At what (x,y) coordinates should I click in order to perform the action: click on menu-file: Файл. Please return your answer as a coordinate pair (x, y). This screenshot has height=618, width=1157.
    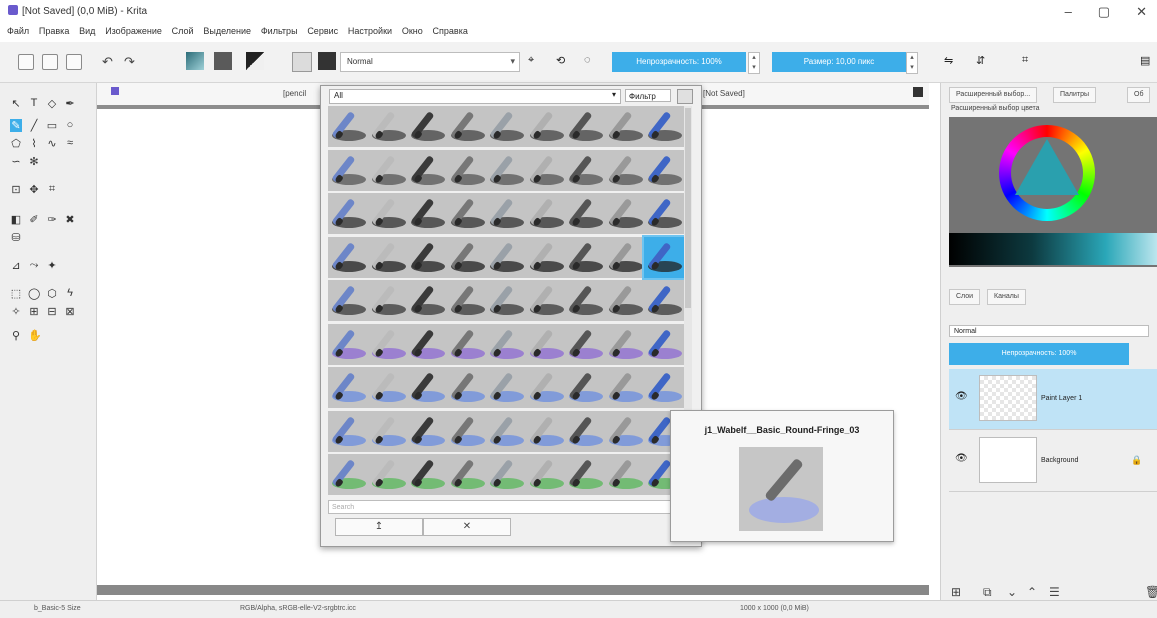
    Looking at the image, I should click on (18, 31).